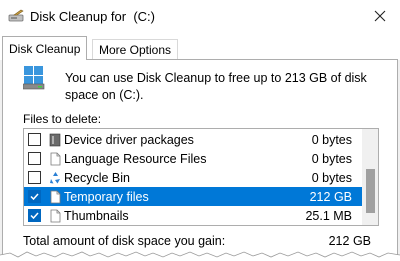  What do you see at coordinates (129, 139) in the screenshot?
I see `file-label: Device driver packages` at bounding box center [129, 139].